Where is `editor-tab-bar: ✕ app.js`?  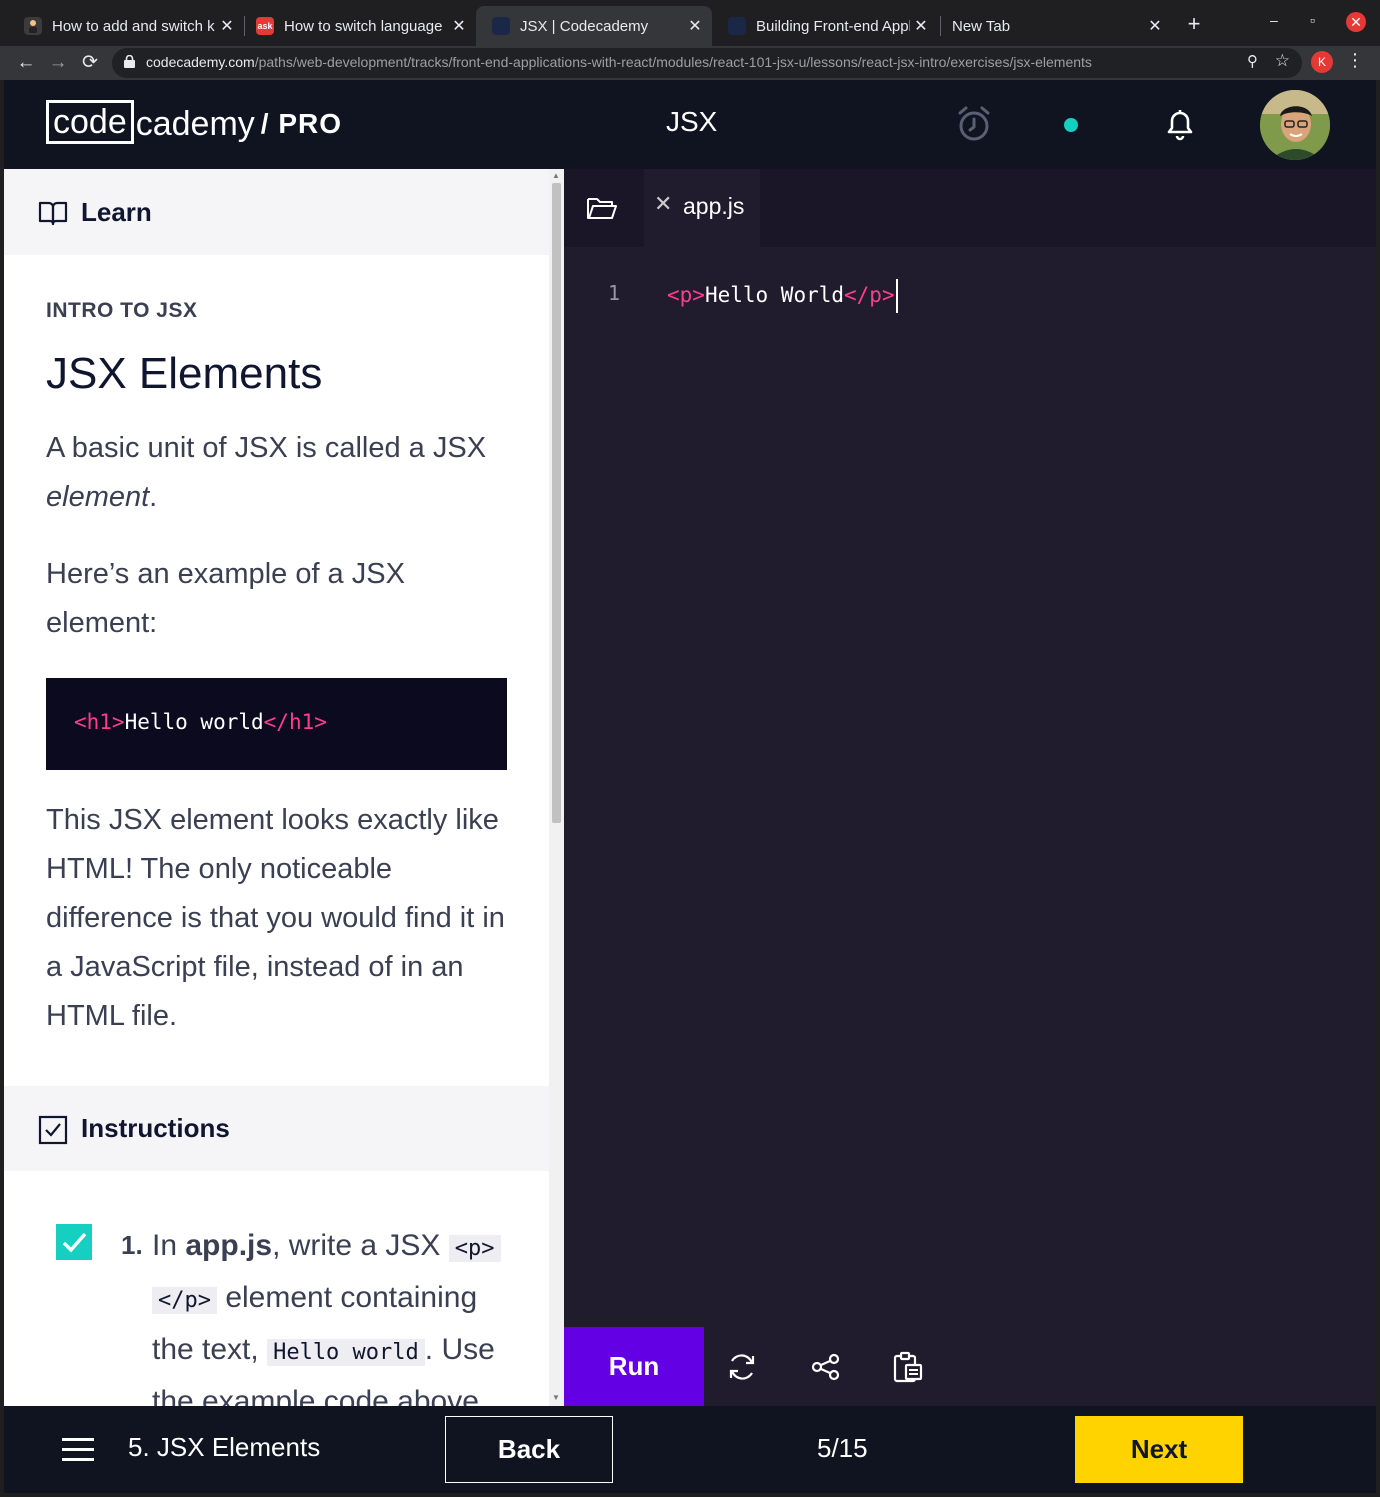 editor-tab-bar: ✕ app.js is located at coordinates (970, 208).